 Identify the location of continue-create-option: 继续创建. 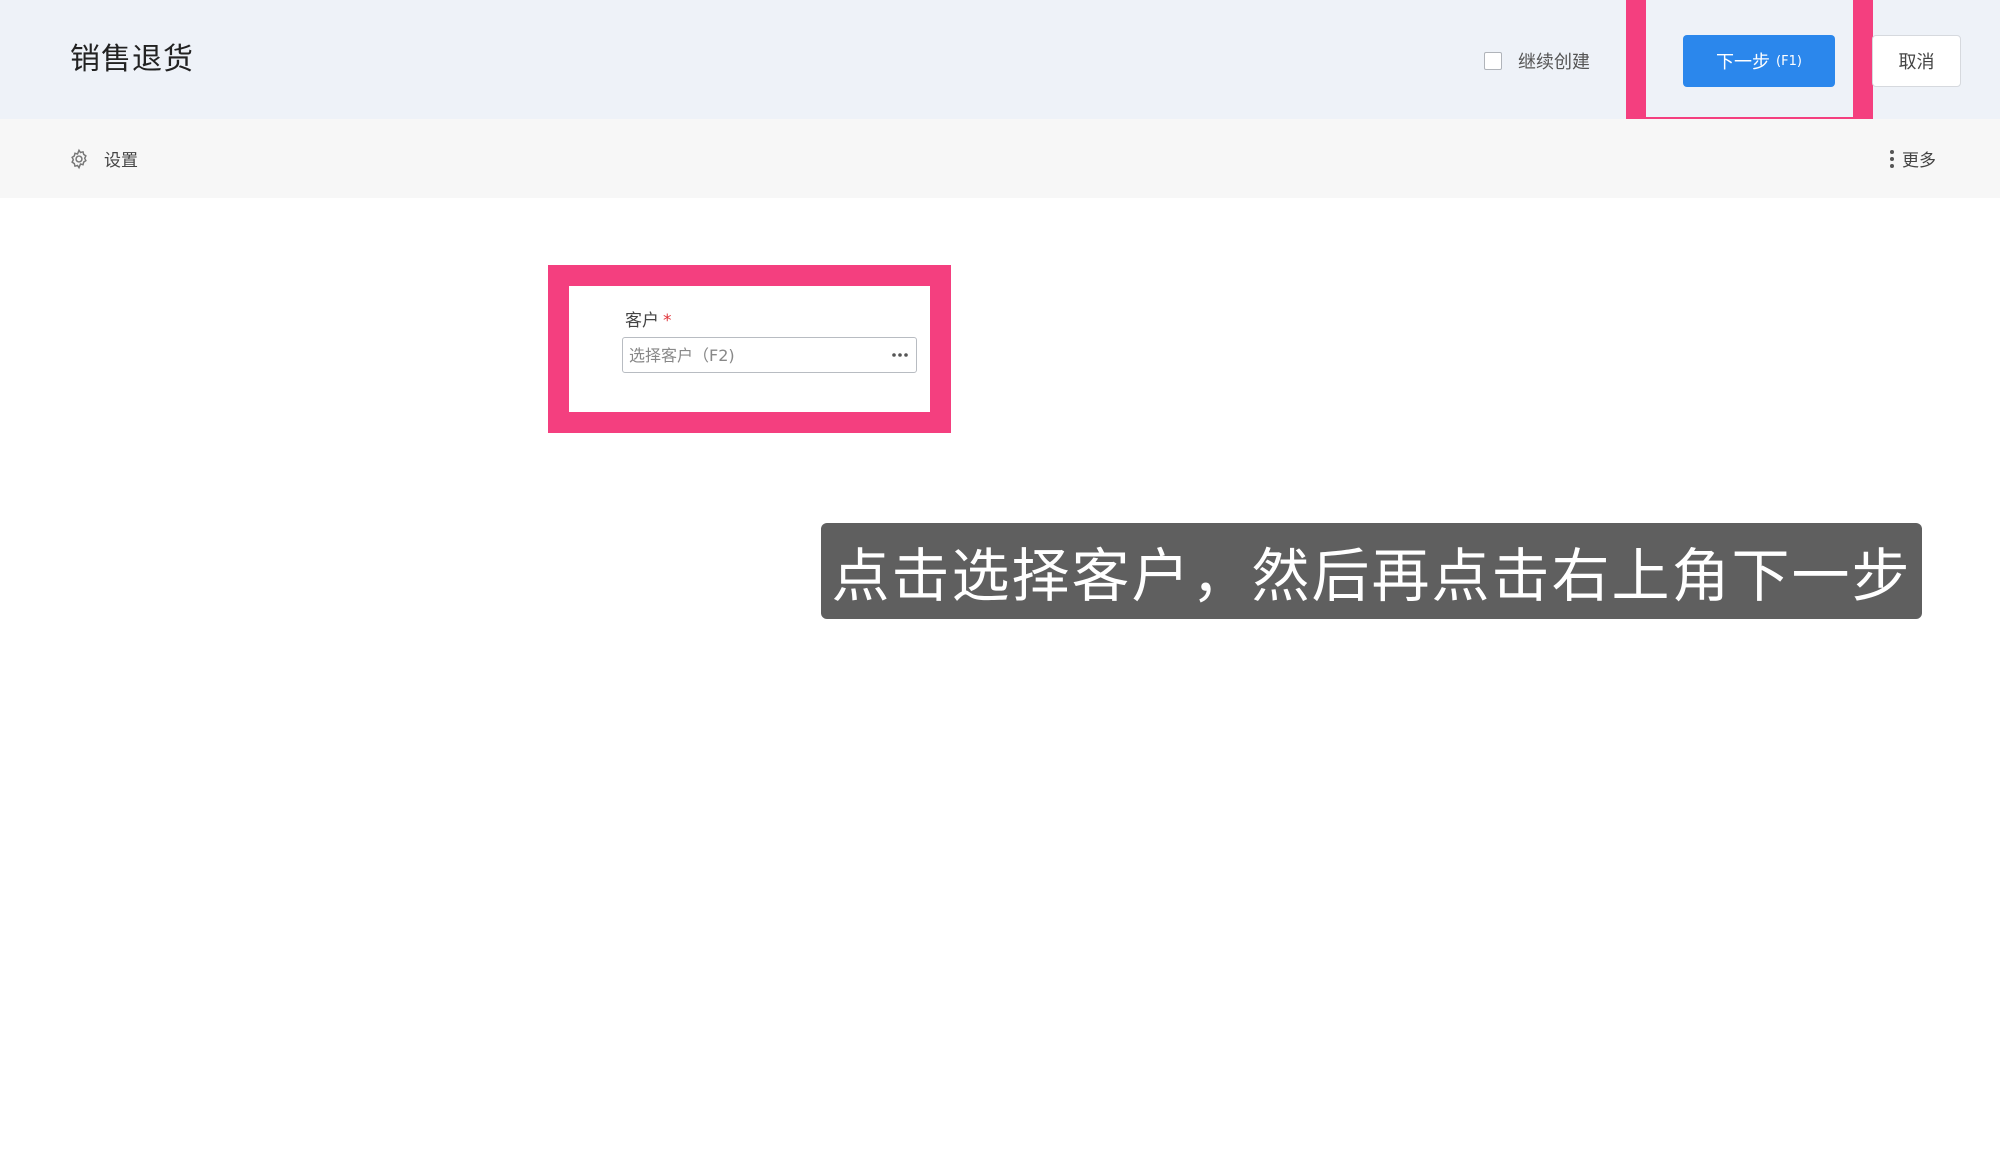
(1537, 61).